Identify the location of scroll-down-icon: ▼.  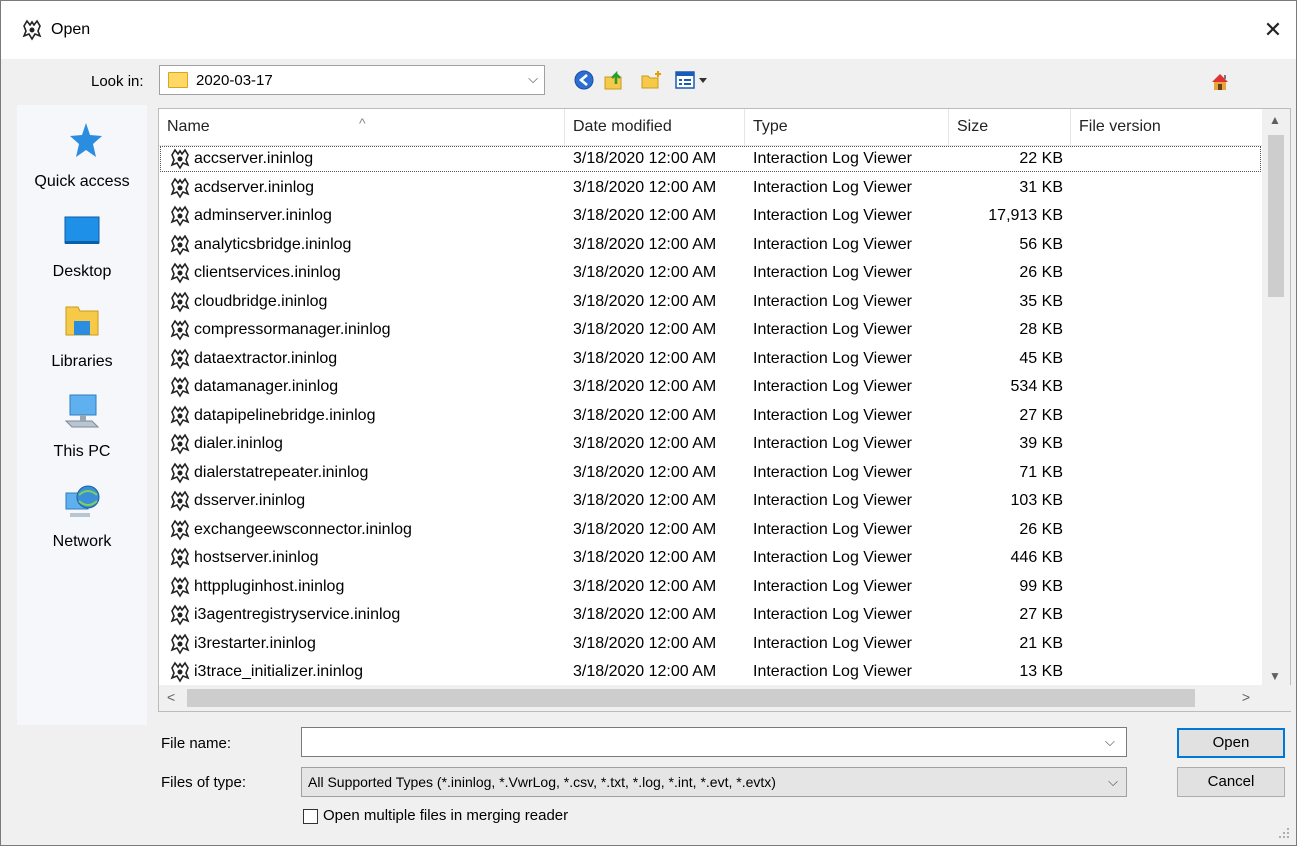
(1275, 676).